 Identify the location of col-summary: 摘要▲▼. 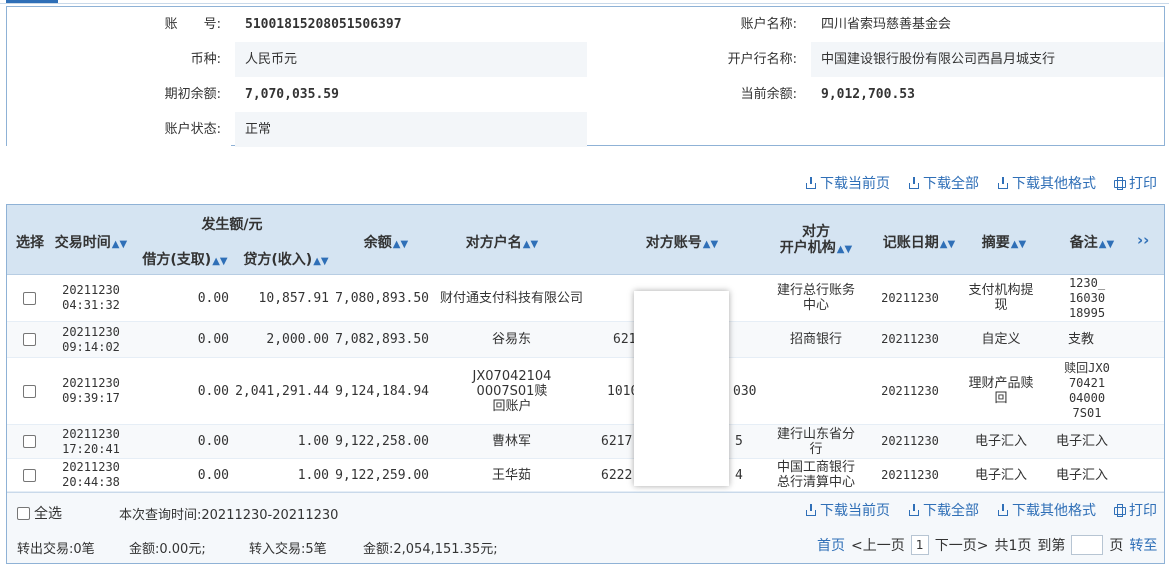
(1004, 242).